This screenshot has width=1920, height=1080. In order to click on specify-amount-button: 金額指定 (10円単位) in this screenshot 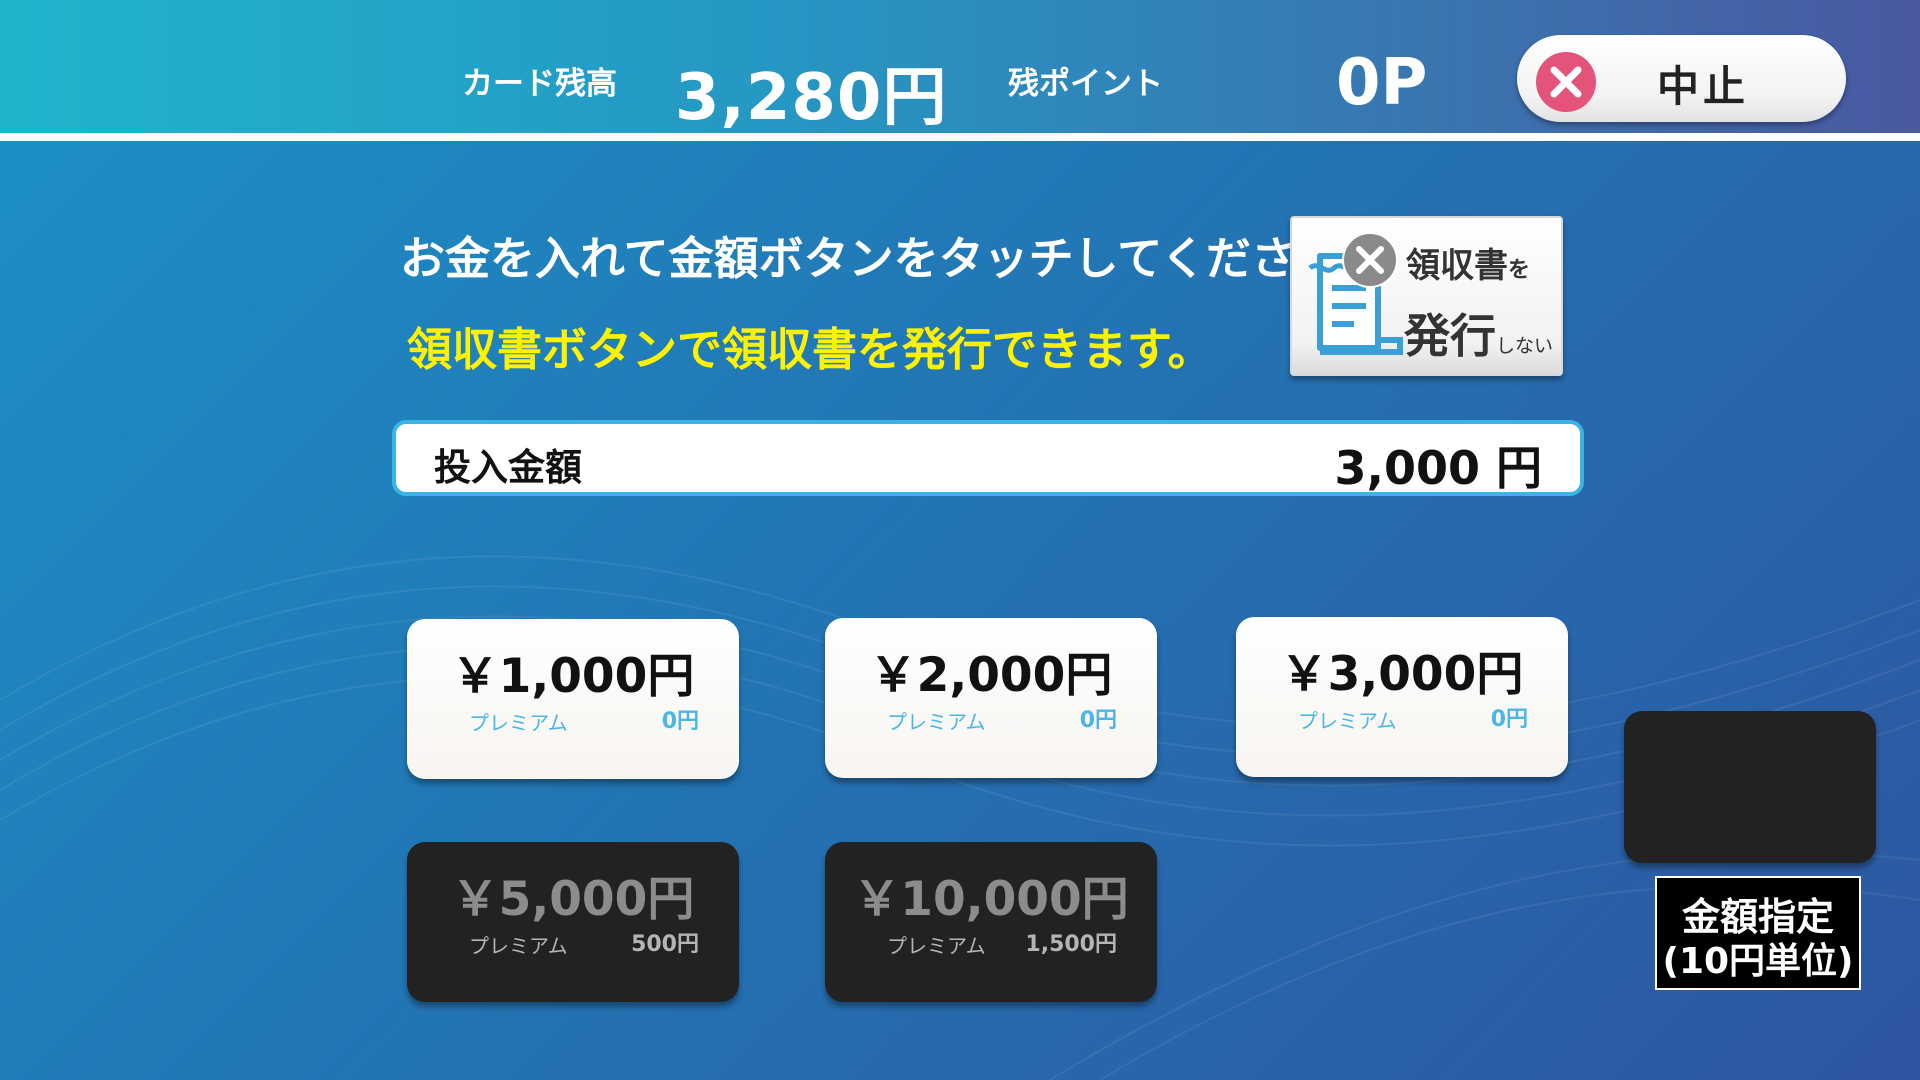, I will do `click(1758, 933)`.